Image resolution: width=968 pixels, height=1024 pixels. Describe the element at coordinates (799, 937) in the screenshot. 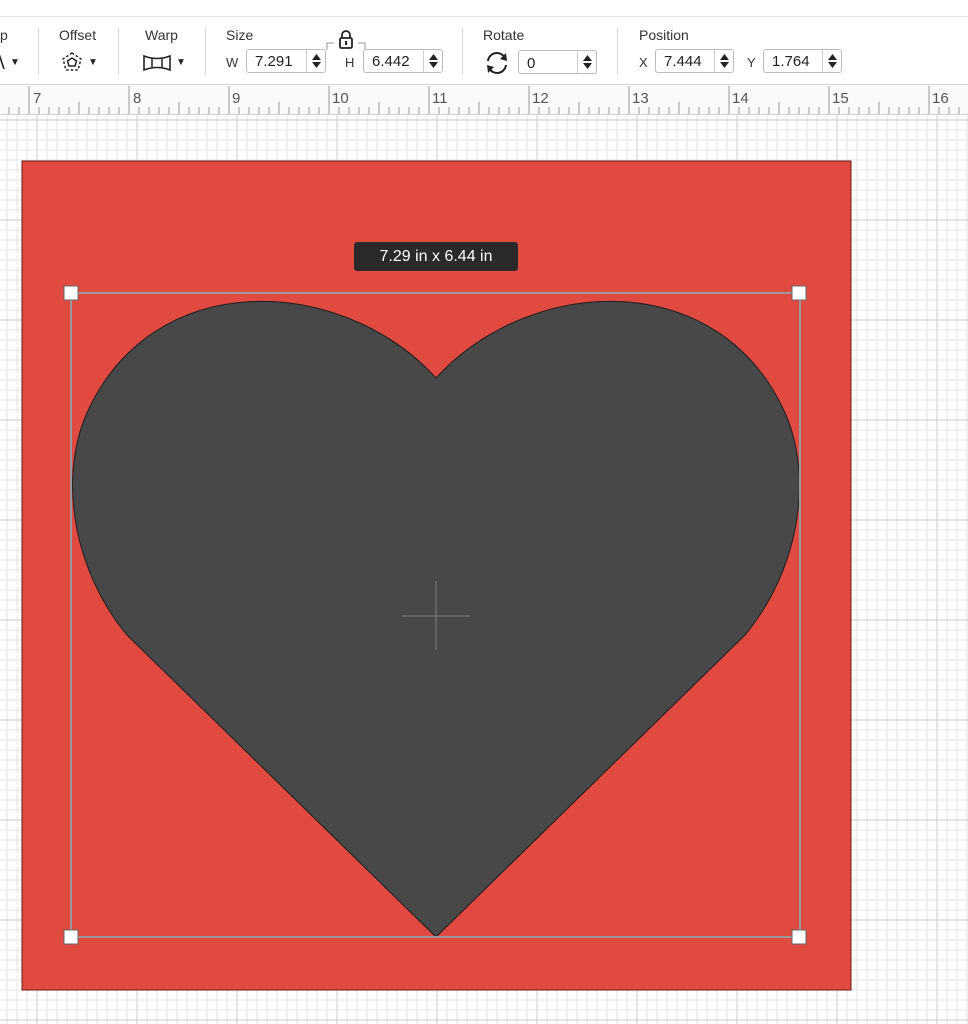

I see `resize-handle-bottom-right` at that location.